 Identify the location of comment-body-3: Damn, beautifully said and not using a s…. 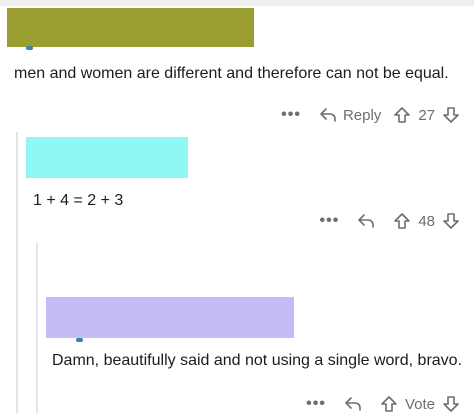
(257, 360).